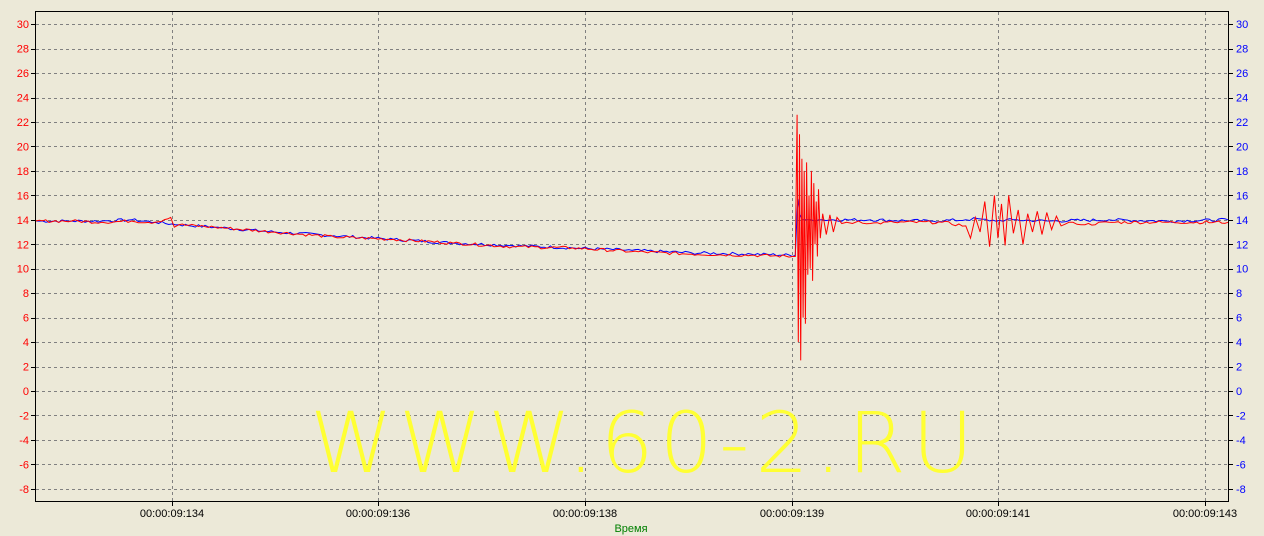  I want to click on x-tick-label: 00:00:09:139, so click(792, 514).